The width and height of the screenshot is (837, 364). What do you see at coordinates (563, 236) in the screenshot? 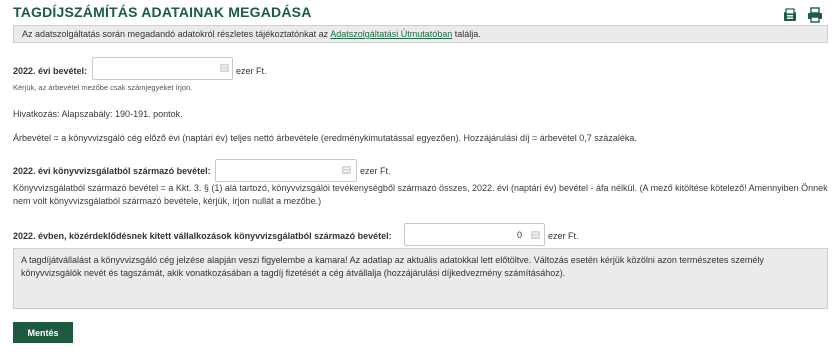
I see `pie-revenue-unit: ezer Ft.` at bounding box center [563, 236].